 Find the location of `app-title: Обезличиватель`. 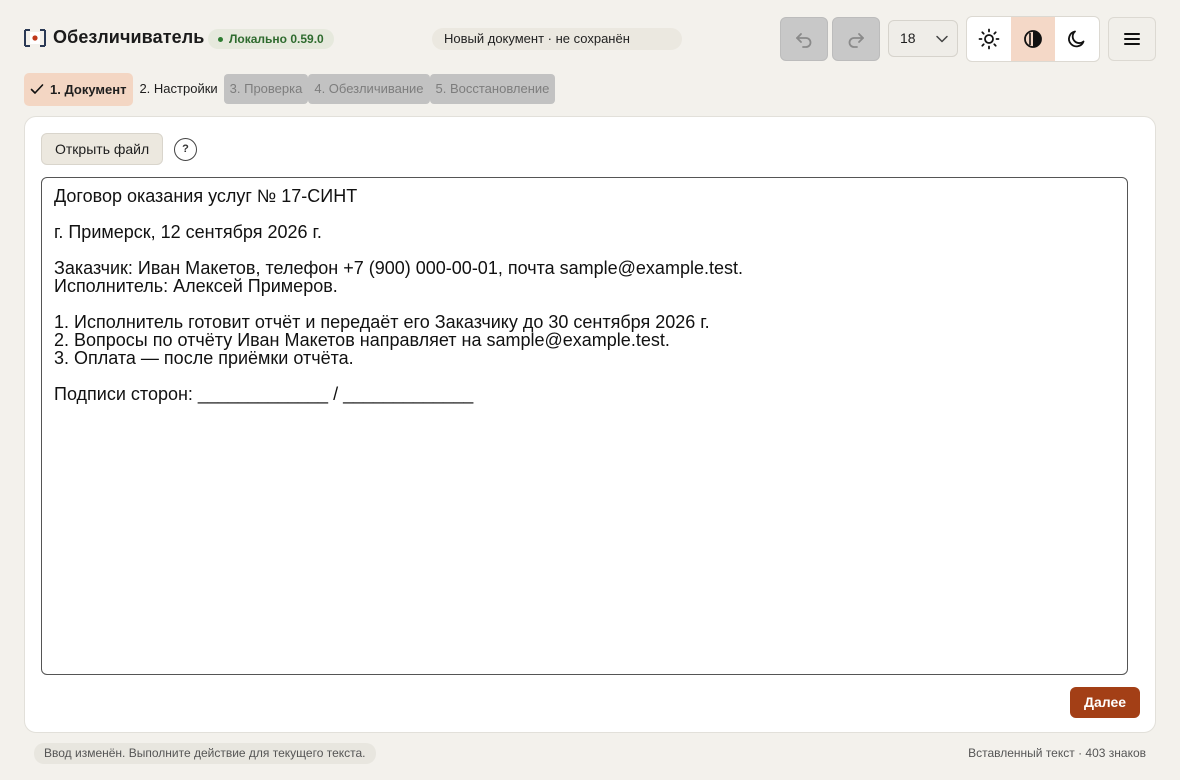

app-title: Обезличиватель is located at coordinates (129, 37).